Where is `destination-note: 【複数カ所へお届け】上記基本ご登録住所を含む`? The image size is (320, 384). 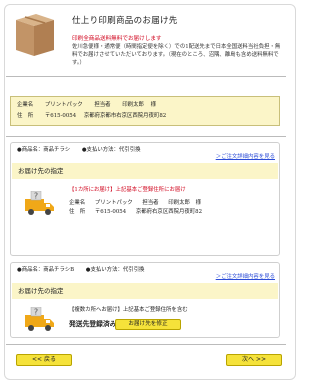 destination-note: 【複数カ所へお届け】上記基本ご登録住所を含む is located at coordinates (128, 310).